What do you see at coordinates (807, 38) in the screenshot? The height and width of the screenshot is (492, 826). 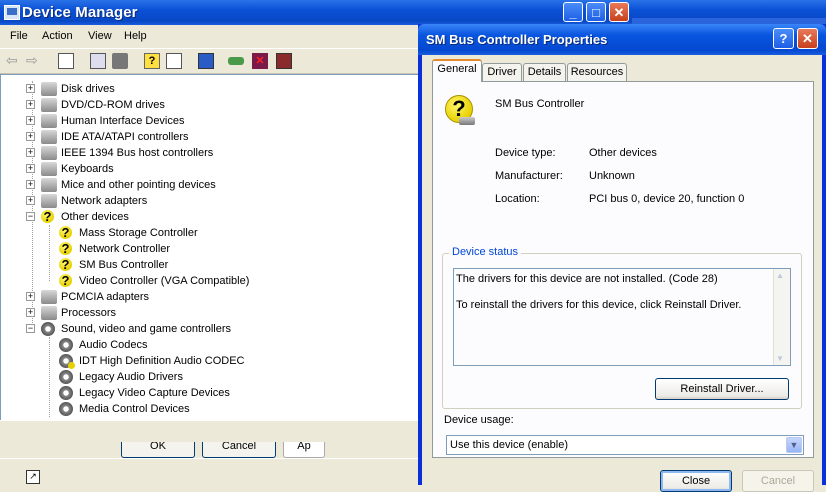 I see `dialog-close-button: ✕` at bounding box center [807, 38].